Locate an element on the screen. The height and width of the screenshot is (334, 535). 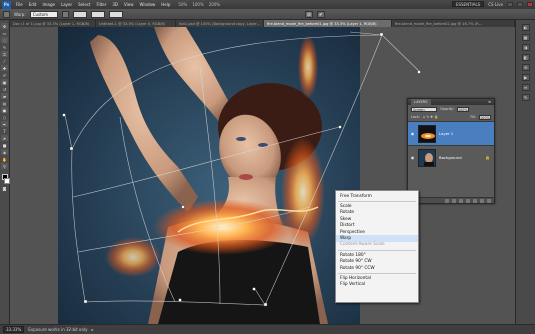
3d-rotate-tool-icon: ◈ is located at coordinates (4, 152).